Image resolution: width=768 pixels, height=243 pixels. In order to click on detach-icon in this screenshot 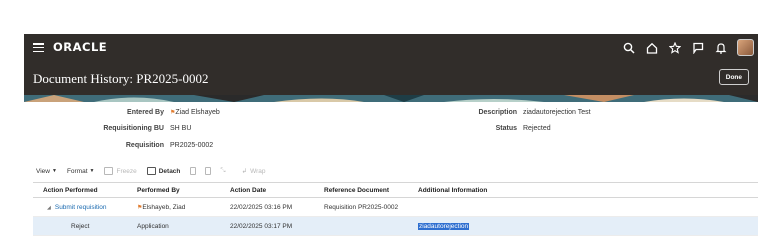, I will do `click(151, 171)`.